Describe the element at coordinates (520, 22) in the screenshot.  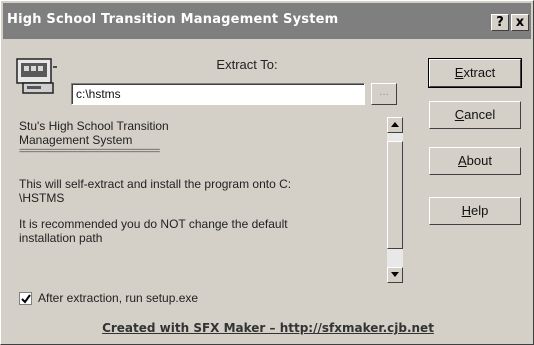
I see `close-caption-button: x` at that location.